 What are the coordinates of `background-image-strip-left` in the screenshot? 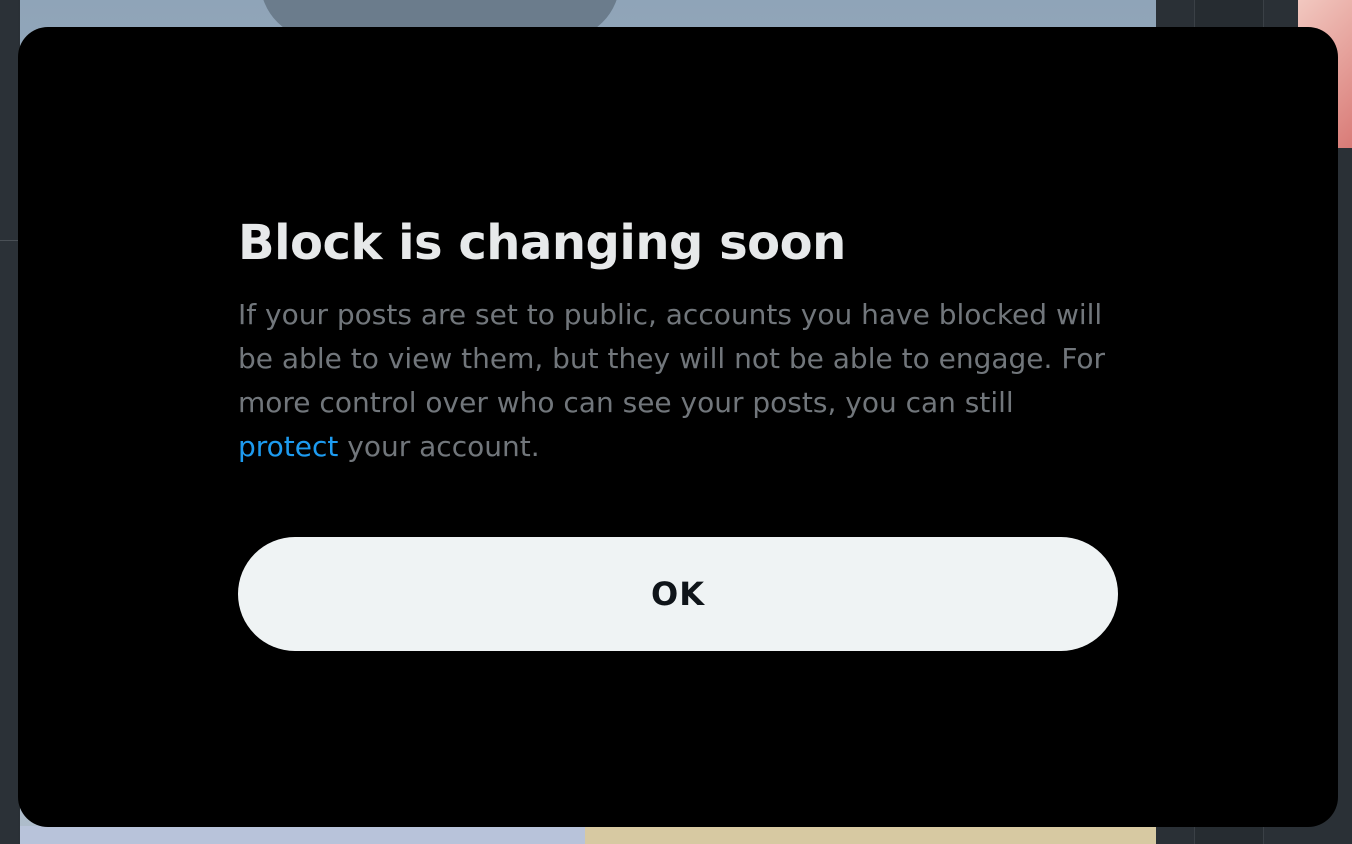 It's located at (302, 835).